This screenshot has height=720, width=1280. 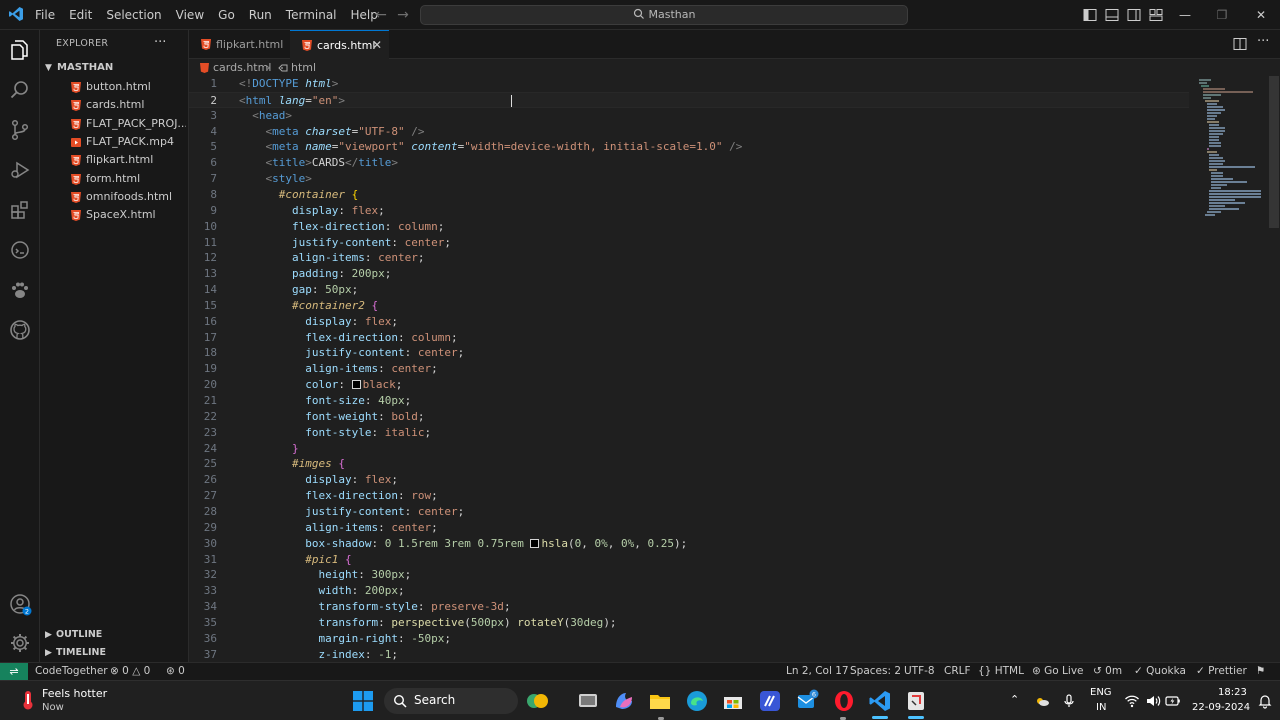 What do you see at coordinates (451, 701) in the screenshot?
I see `taskbar-search: Search` at bounding box center [451, 701].